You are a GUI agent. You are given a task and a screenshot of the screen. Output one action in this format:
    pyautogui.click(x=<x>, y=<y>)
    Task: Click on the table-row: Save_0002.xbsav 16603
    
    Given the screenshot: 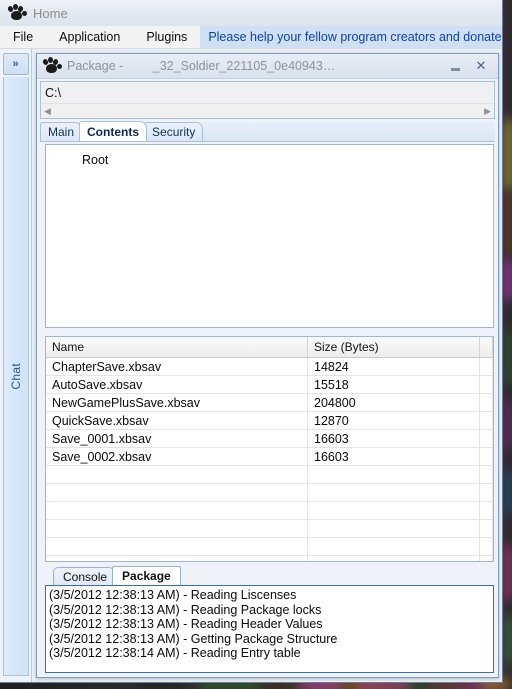 What is the action you would take?
    pyautogui.click(x=269, y=457)
    